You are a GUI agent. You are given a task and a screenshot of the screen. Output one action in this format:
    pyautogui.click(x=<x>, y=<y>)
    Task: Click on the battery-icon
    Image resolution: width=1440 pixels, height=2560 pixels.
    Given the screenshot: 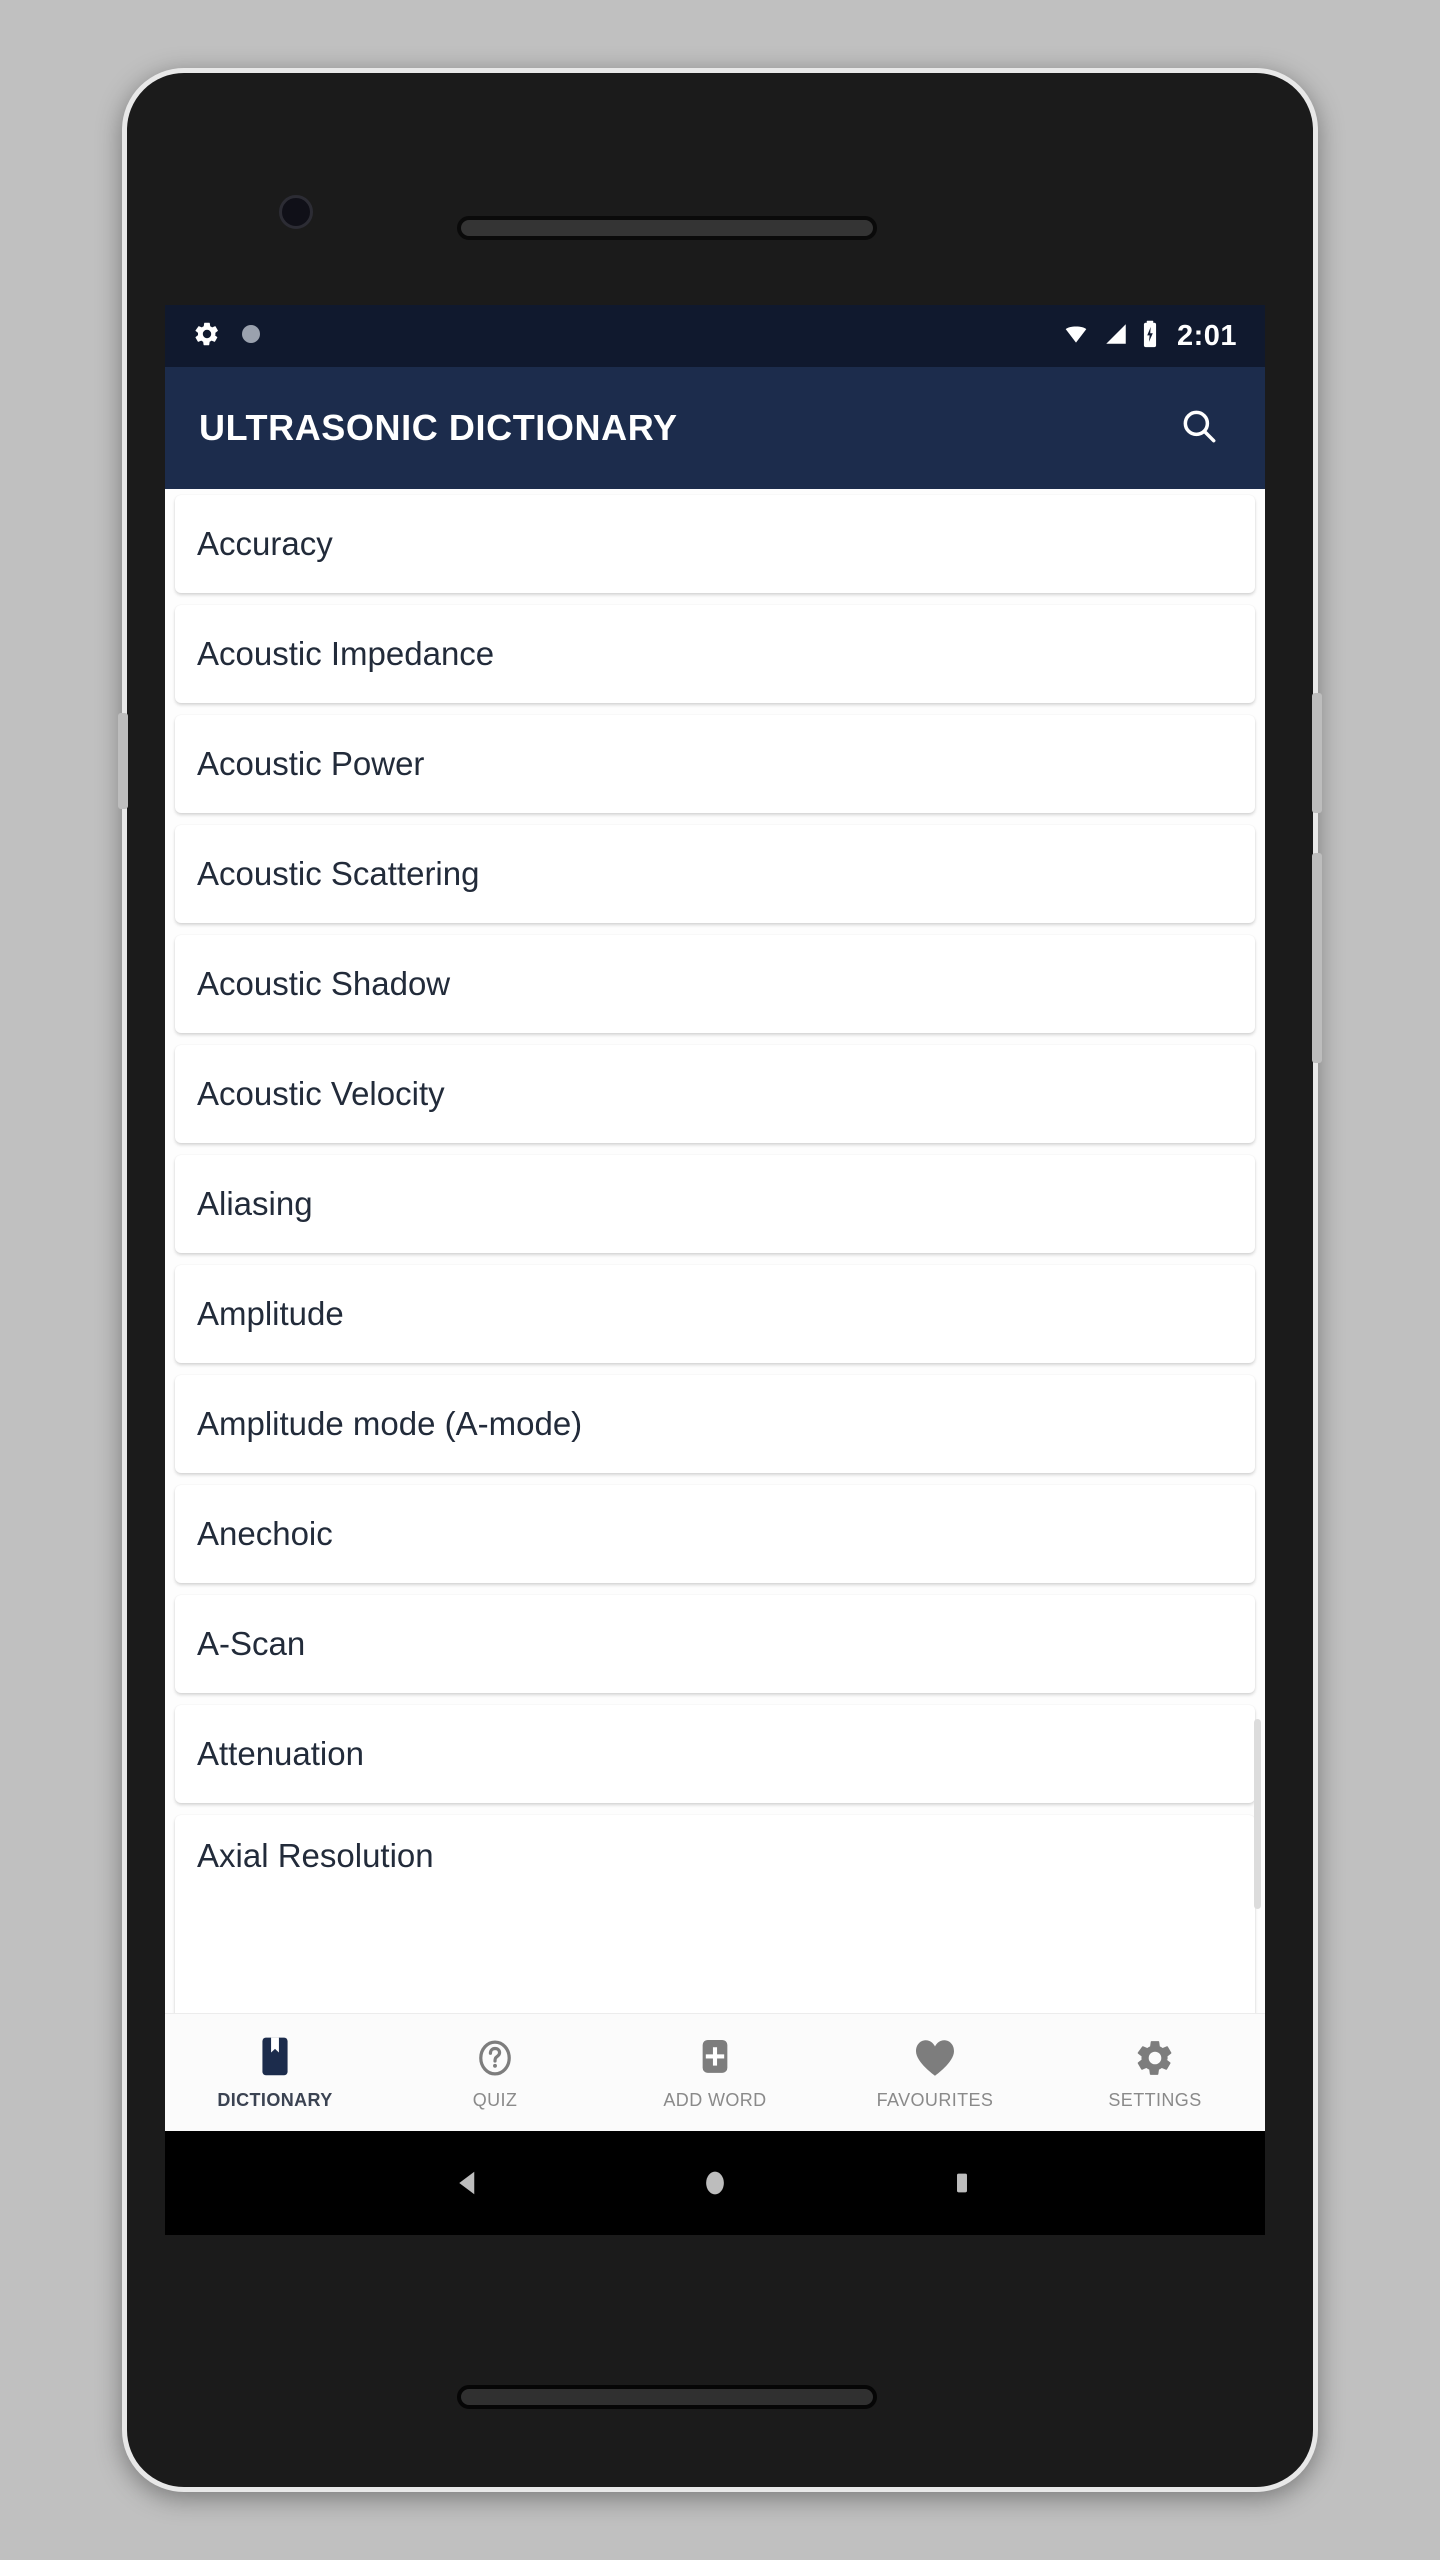 What is the action you would take?
    pyautogui.click(x=1150, y=336)
    